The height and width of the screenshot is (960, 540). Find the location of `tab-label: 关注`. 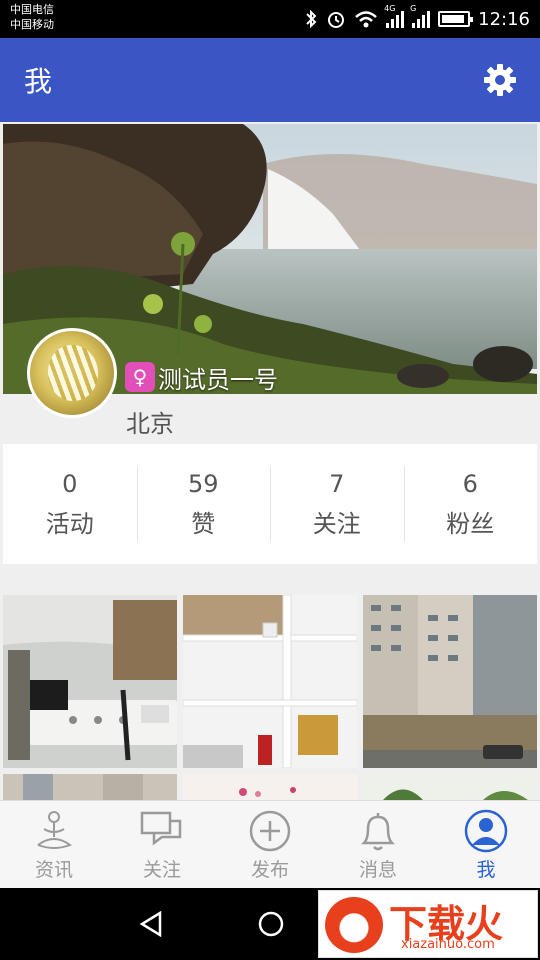

tab-label: 关注 is located at coordinates (161, 870).